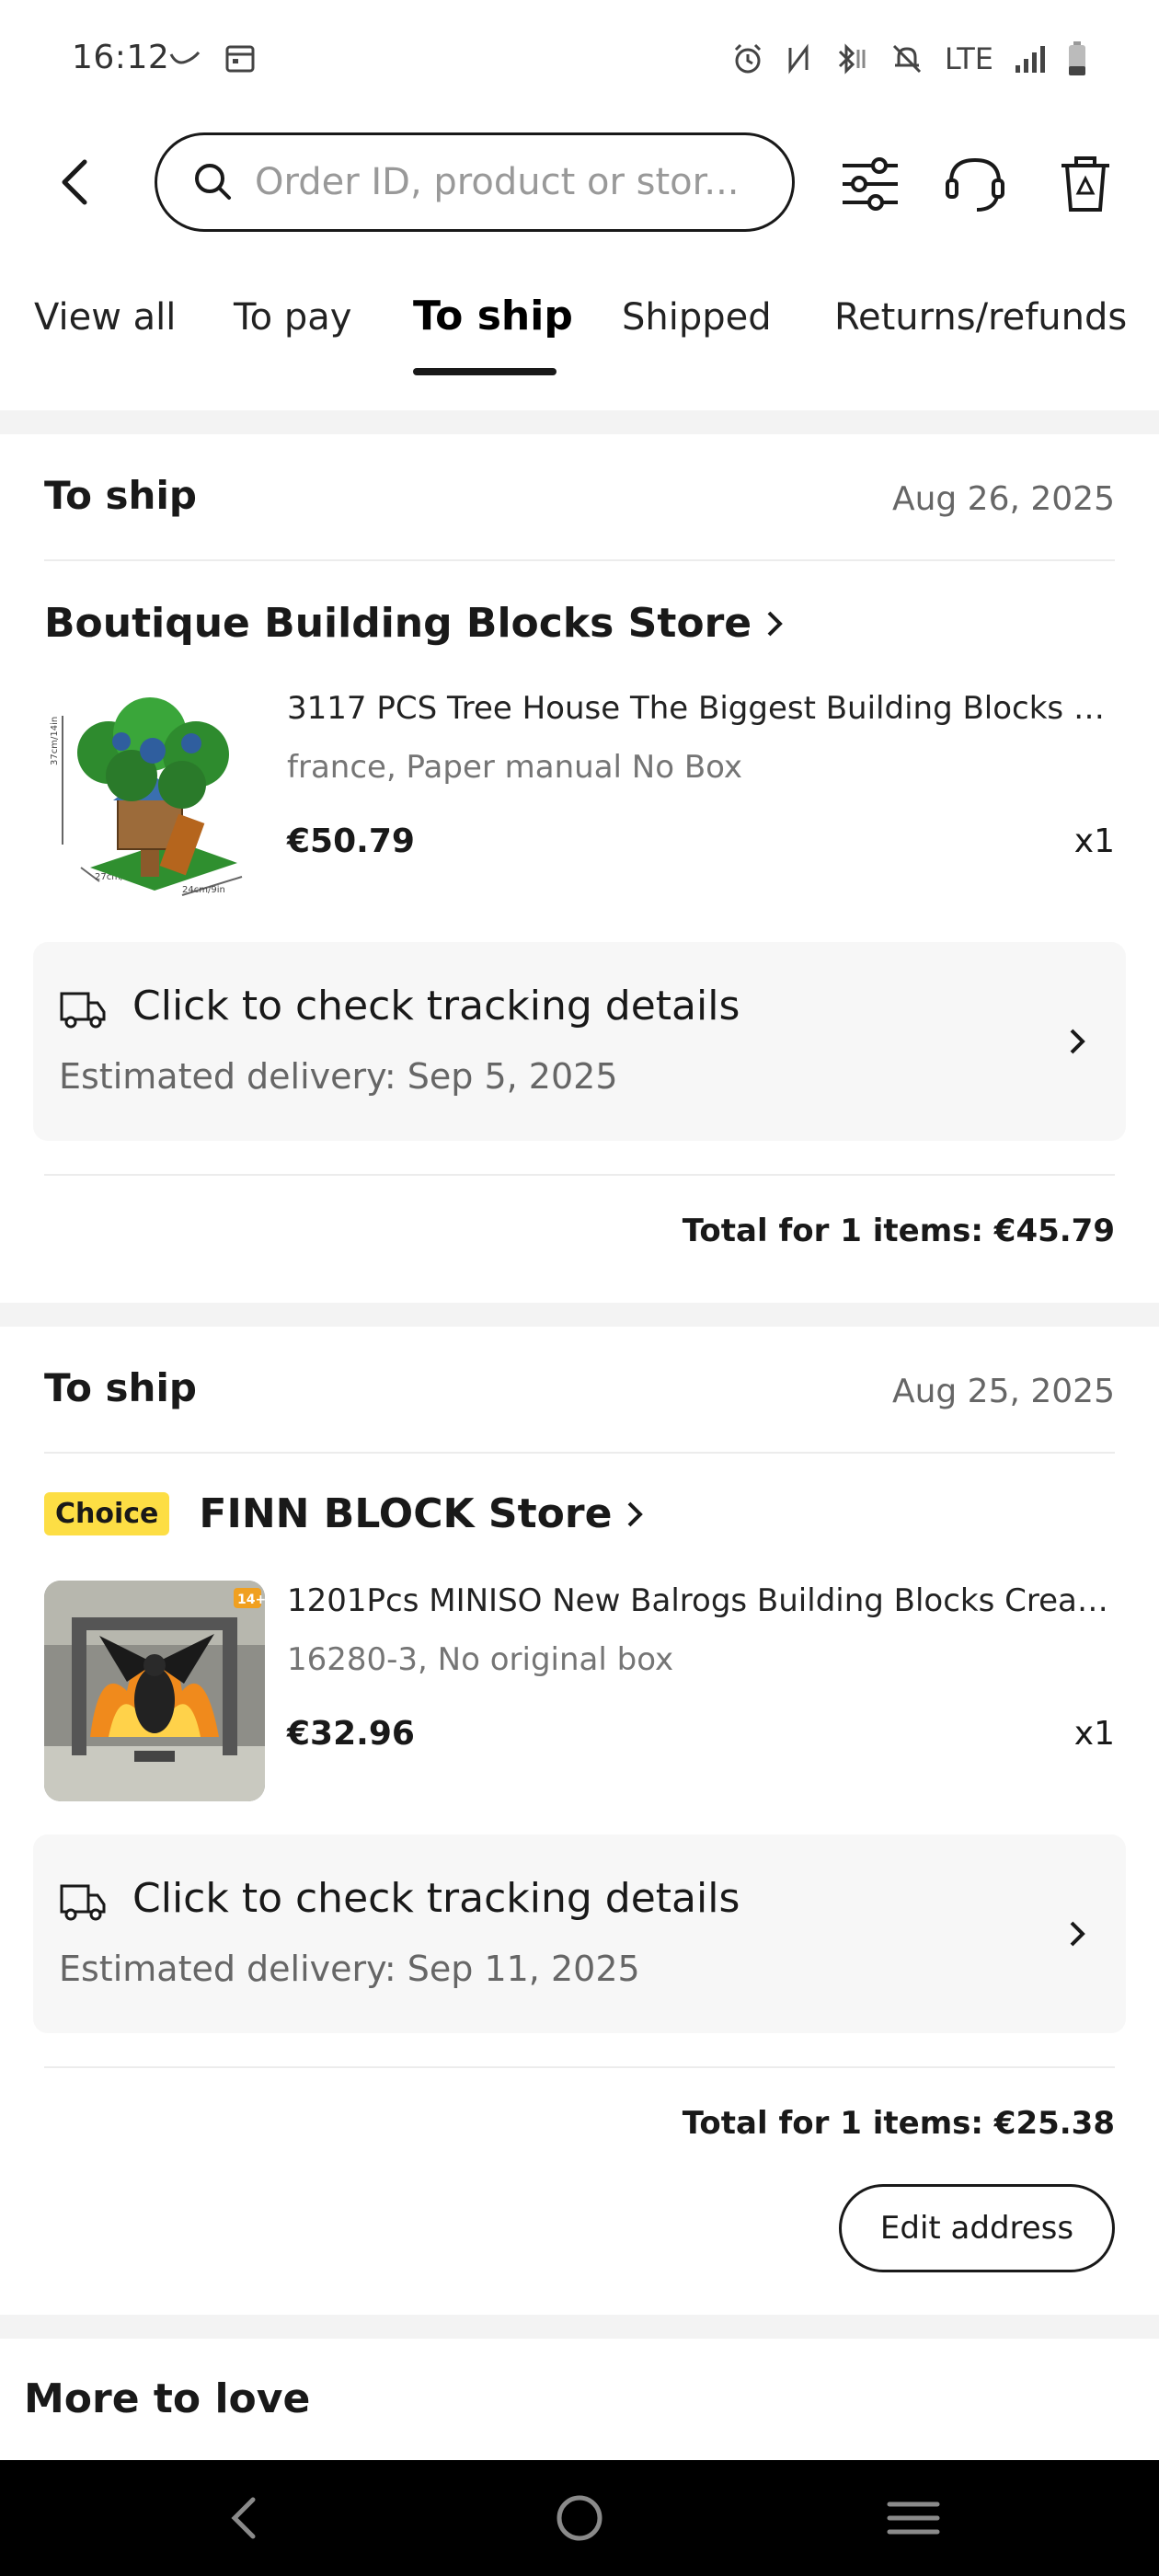 The width and height of the screenshot is (1159, 2576). I want to click on nav-home-button, so click(579, 2518).